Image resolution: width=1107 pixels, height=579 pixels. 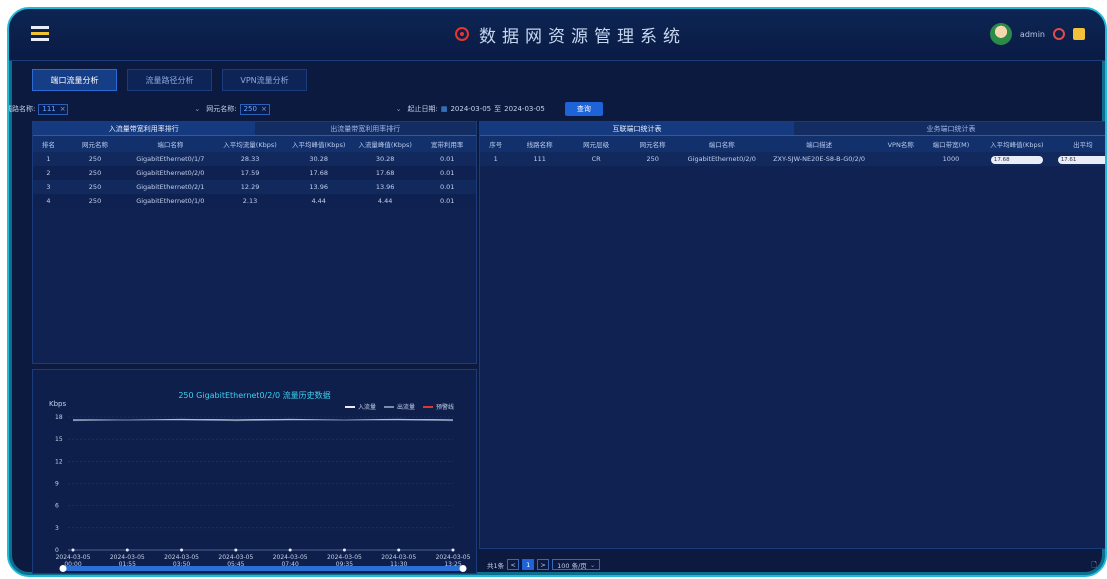 I want to click on column-header: 端口描述, so click(x=819, y=144).